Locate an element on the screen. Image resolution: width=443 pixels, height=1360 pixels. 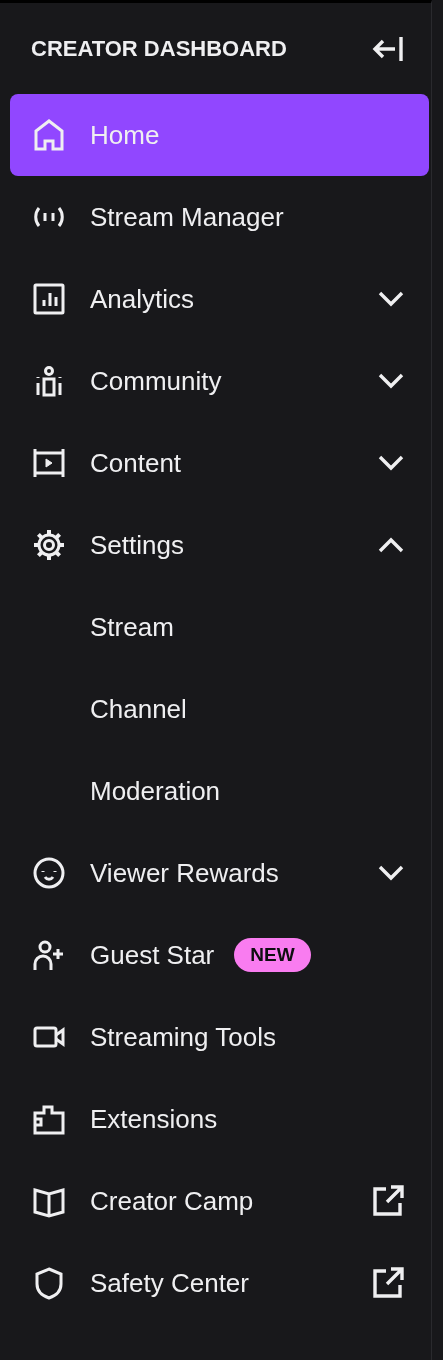
nav-item: Extensions is located at coordinates (219, 1119).